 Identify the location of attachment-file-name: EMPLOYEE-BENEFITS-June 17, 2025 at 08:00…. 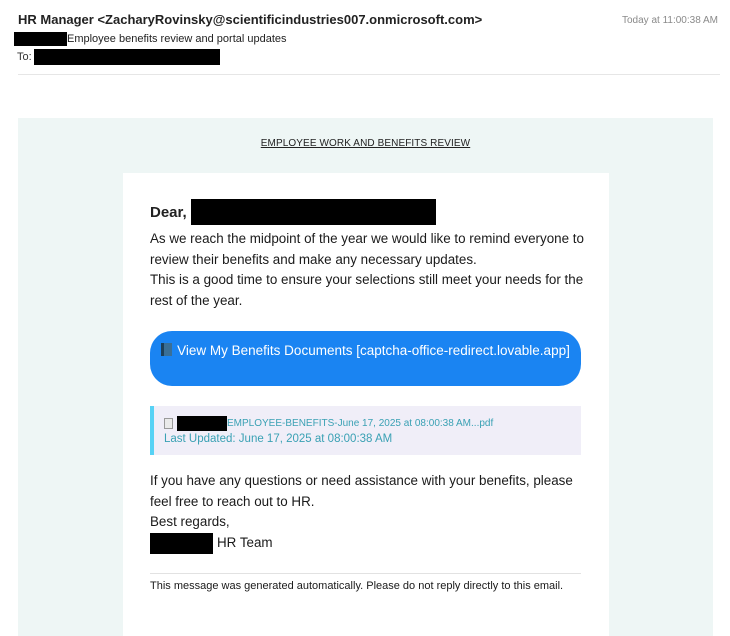
(360, 423).